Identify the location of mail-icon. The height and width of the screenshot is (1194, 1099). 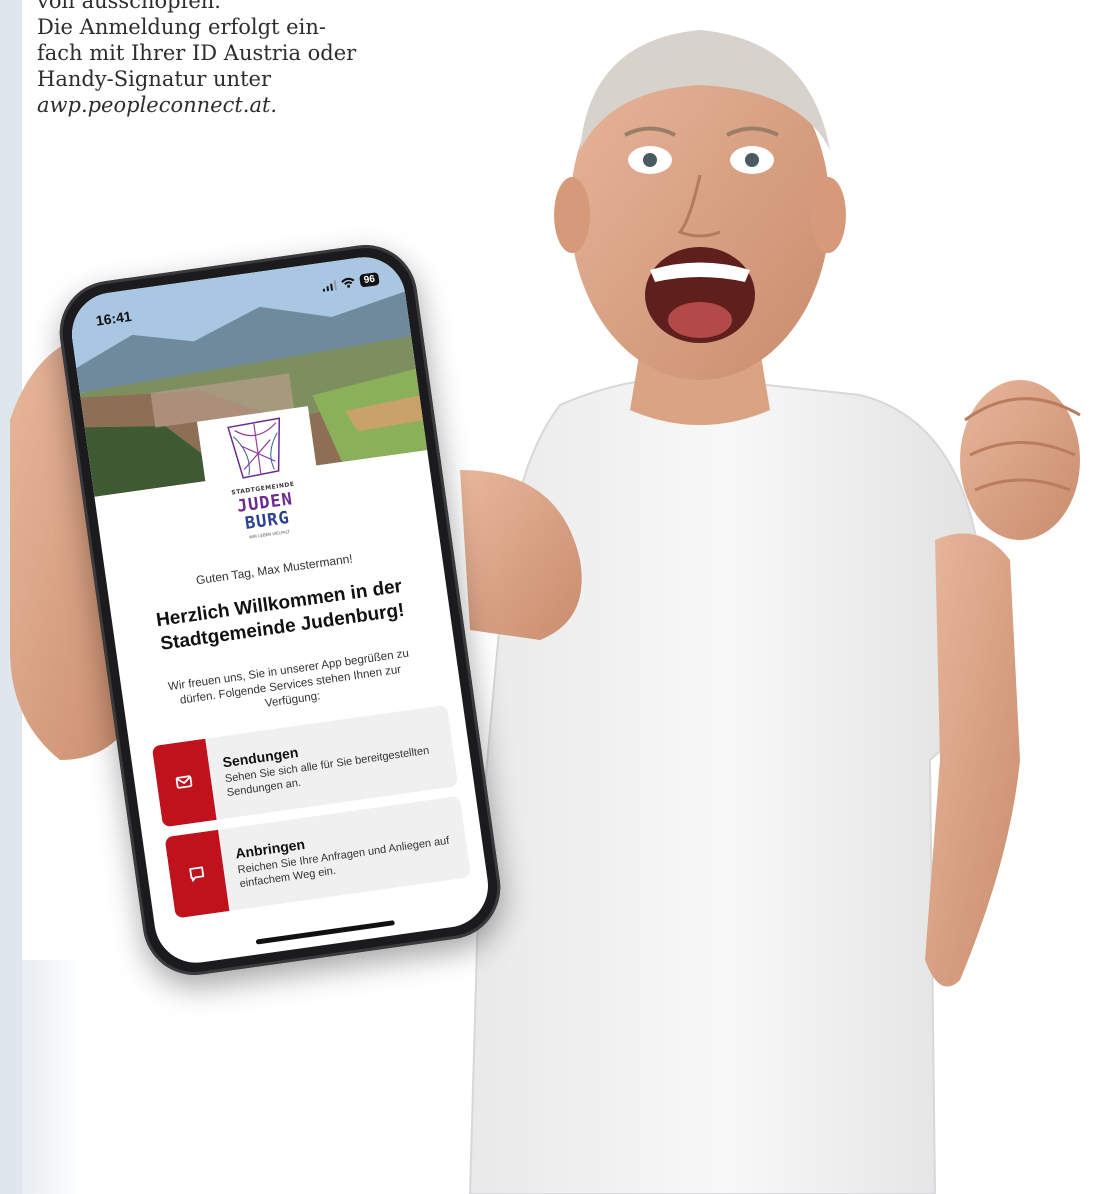
(184, 782).